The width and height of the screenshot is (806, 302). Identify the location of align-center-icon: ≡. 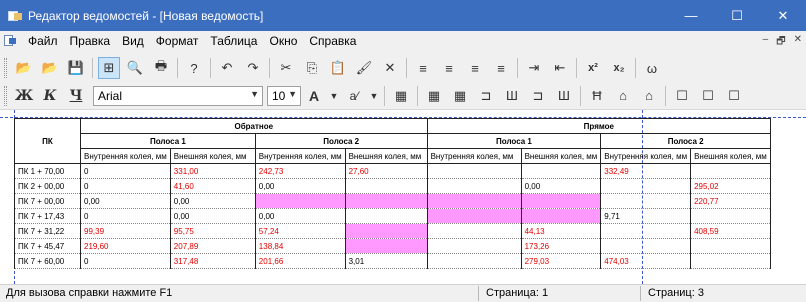
(449, 68).